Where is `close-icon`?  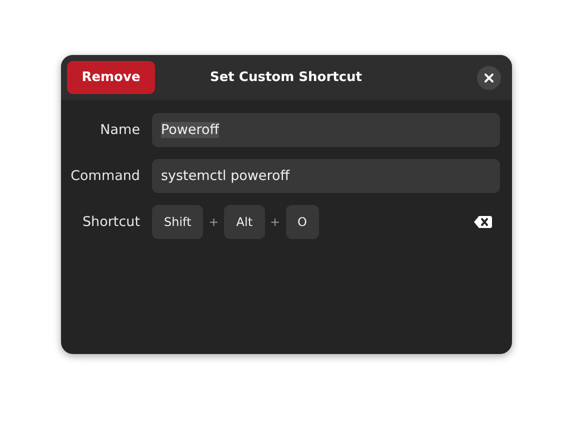 close-icon is located at coordinates (489, 77).